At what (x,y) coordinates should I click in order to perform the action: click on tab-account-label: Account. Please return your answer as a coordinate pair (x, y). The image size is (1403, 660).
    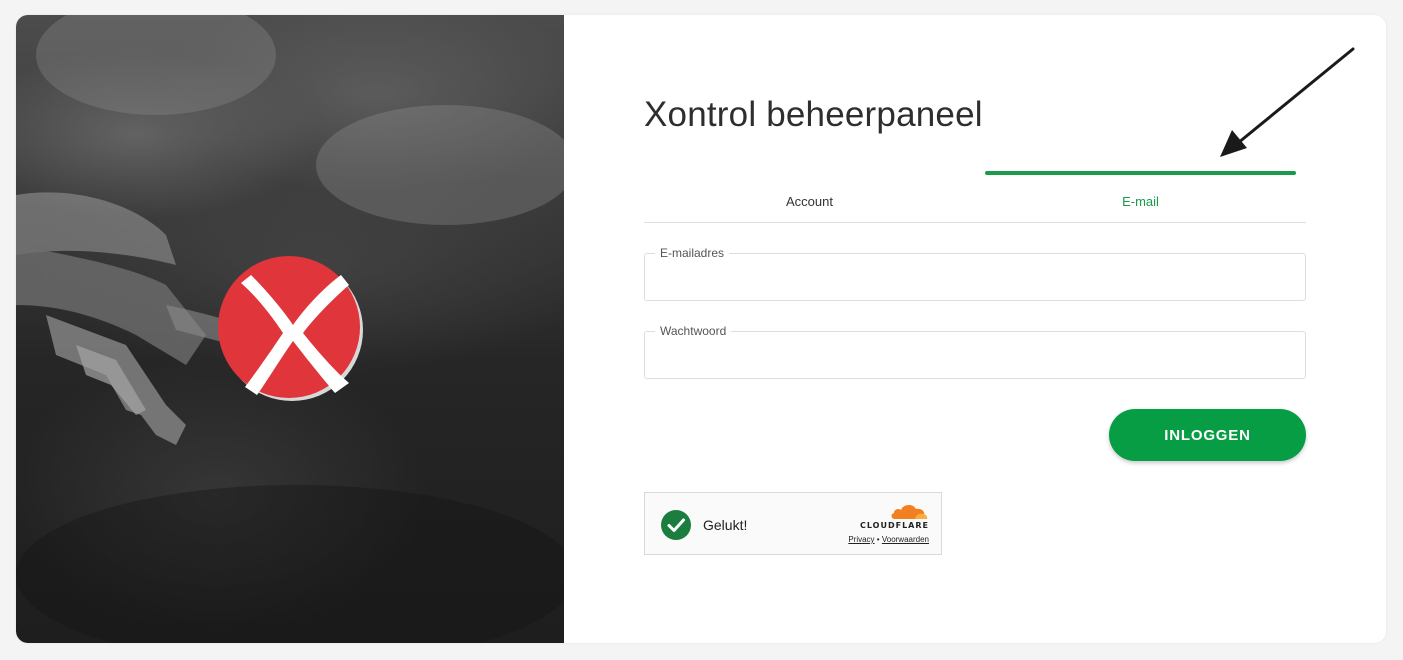
    Looking at the image, I should click on (809, 201).